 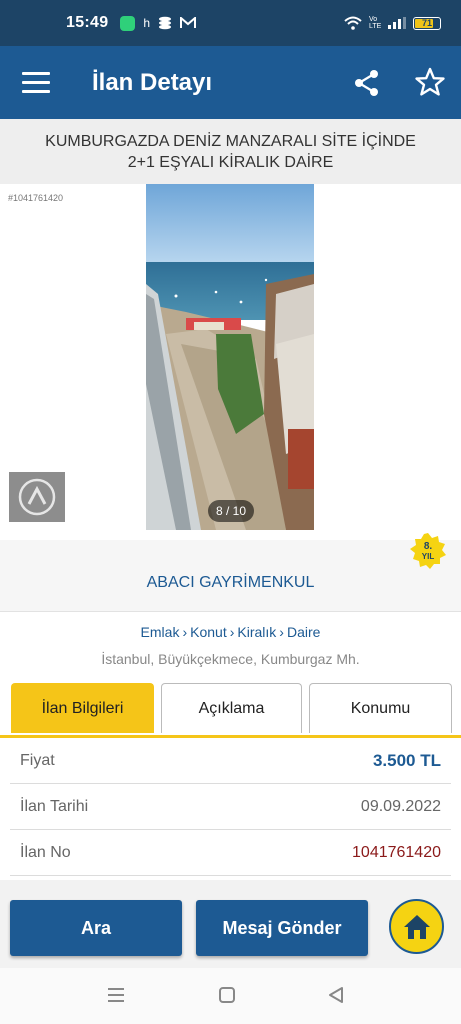 I want to click on listing-no-label: İlan No, so click(x=45, y=852).